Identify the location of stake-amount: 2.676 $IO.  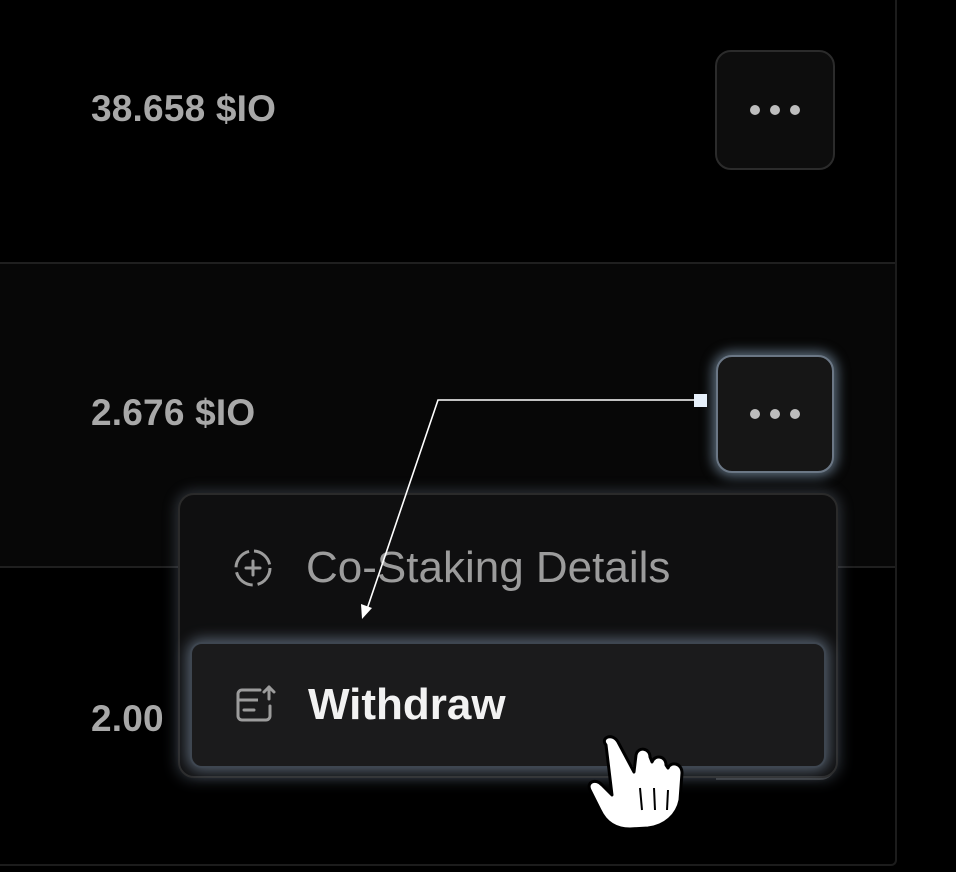
(173, 412).